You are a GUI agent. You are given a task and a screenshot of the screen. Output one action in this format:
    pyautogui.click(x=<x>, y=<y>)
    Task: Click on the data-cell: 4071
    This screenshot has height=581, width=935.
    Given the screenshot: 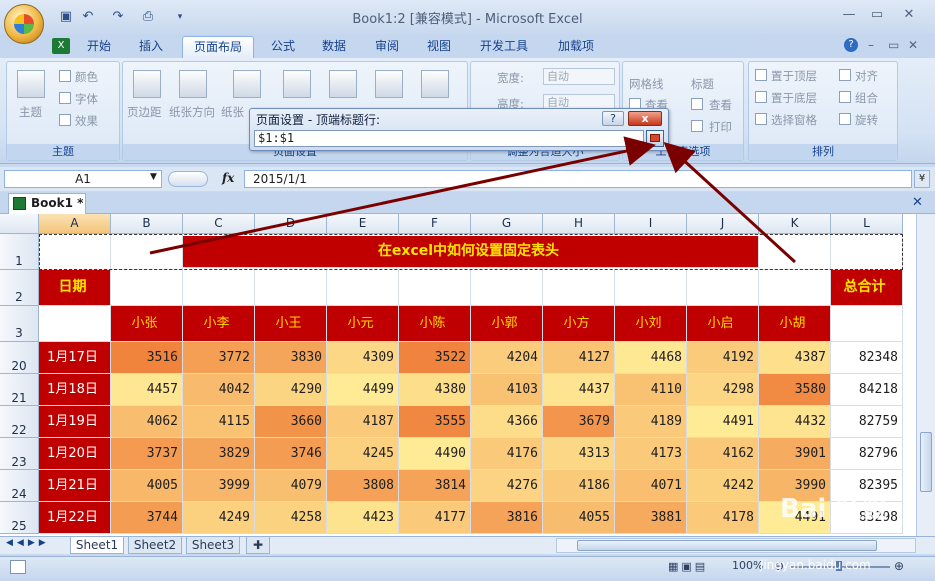 What is the action you would take?
    pyautogui.click(x=651, y=486)
    